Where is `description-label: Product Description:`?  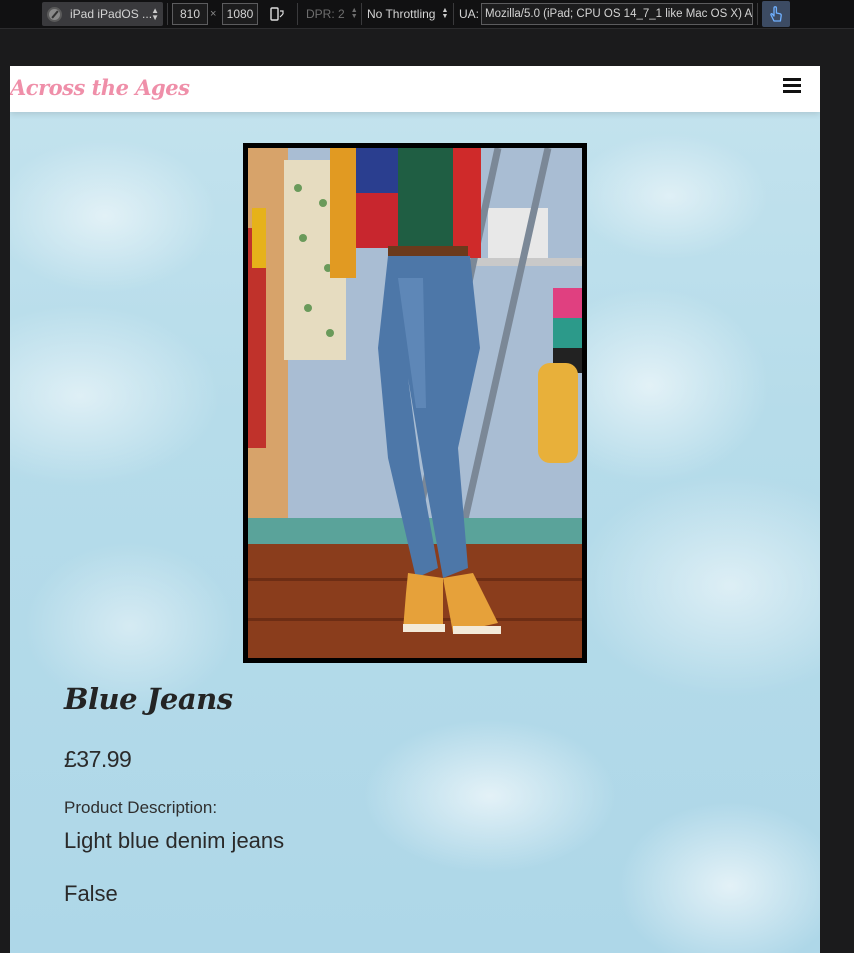
description-label: Product Description: is located at coordinates (141, 807).